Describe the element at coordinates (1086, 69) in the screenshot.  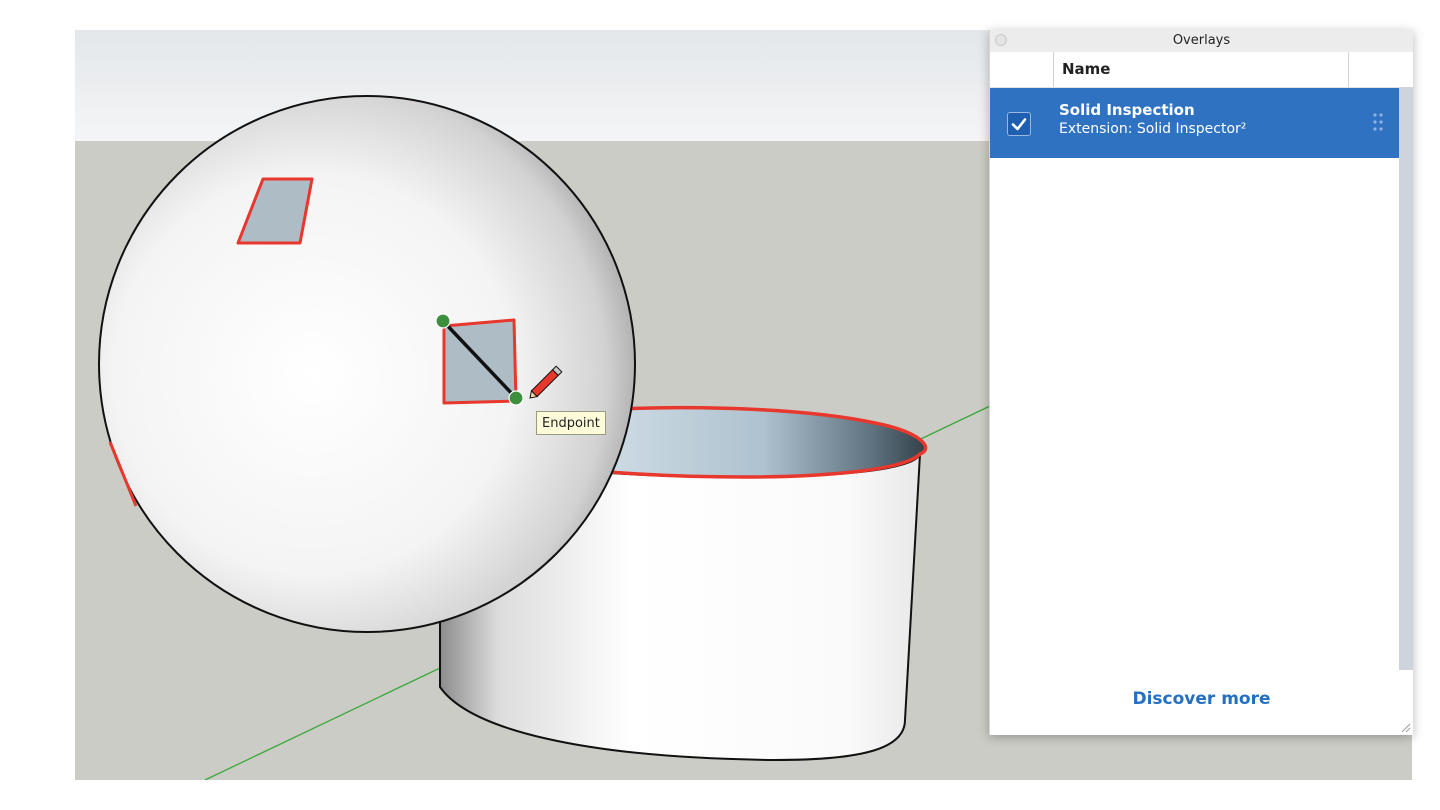
I see `name-column-header: Name` at that location.